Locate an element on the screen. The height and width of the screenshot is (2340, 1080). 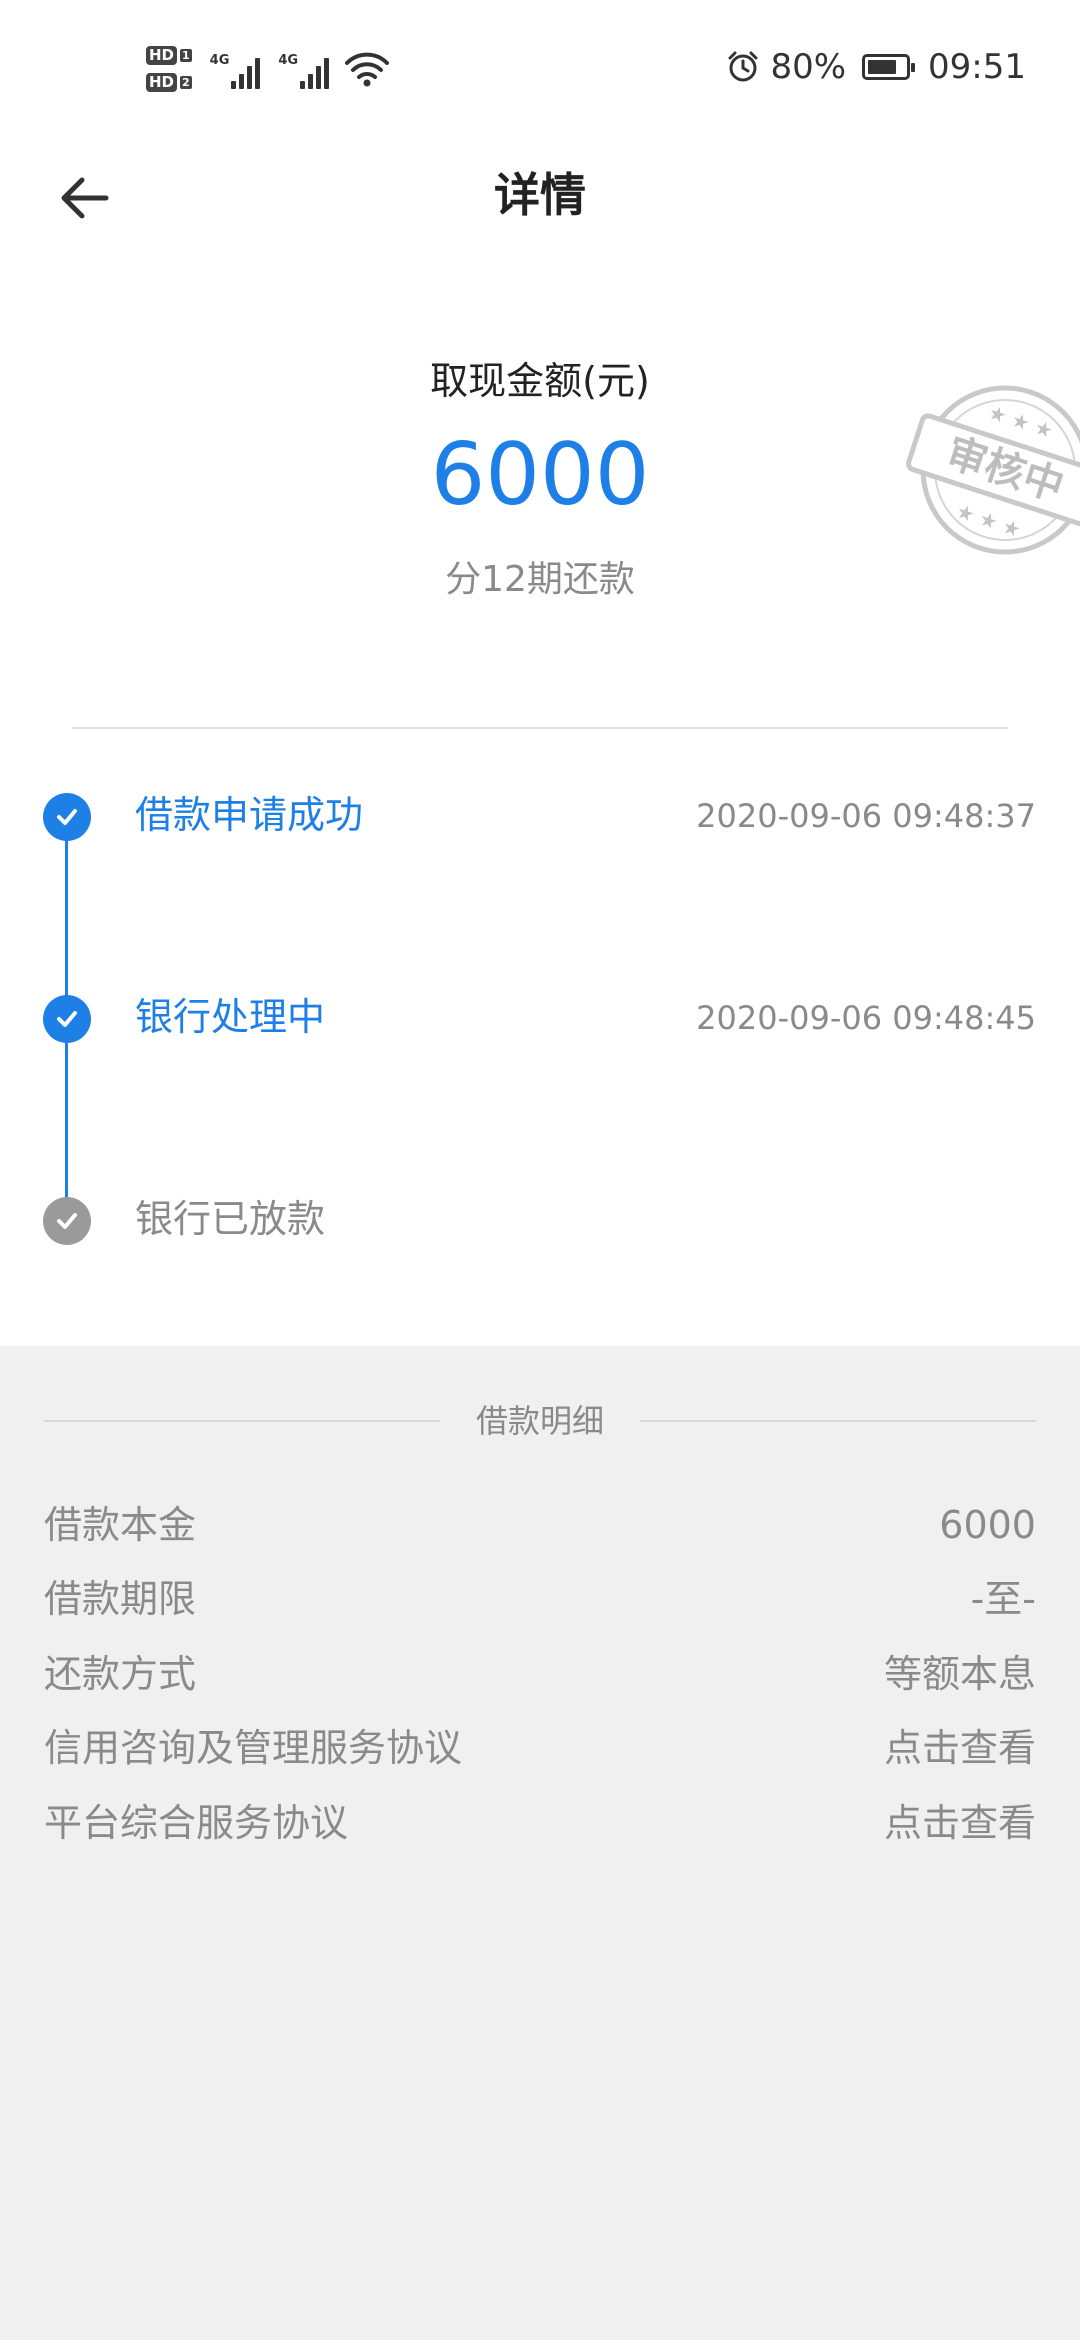
divider is located at coordinates (540, 728).